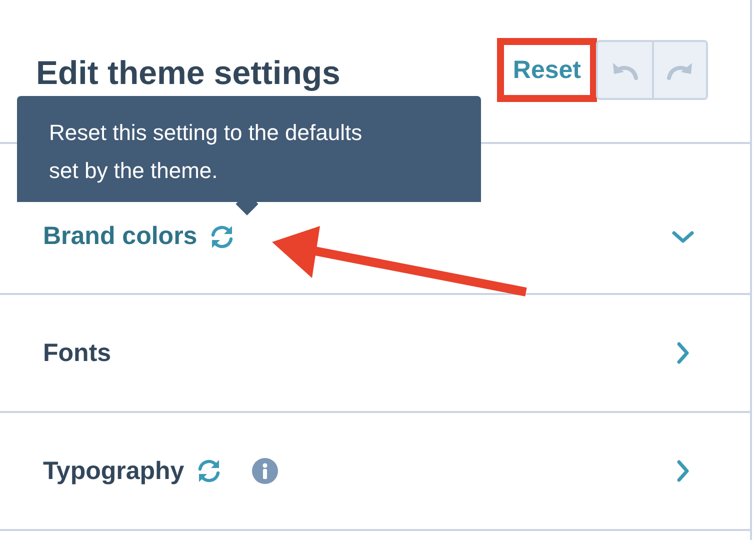 Image resolution: width=754 pixels, height=540 pixels. What do you see at coordinates (120, 236) in the screenshot?
I see `section-label: Brand colors` at bounding box center [120, 236].